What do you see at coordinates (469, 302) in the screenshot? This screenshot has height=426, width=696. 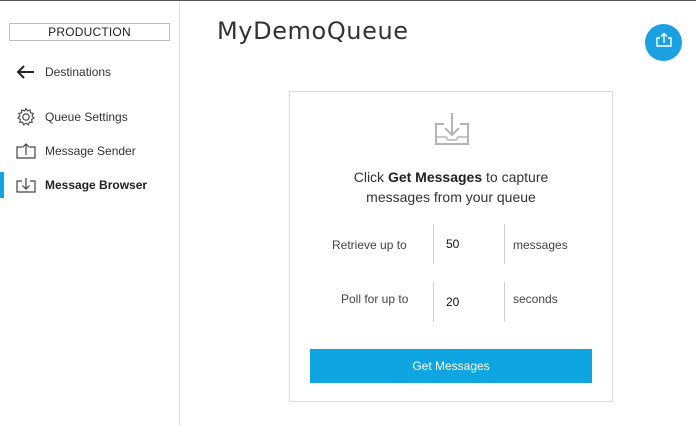 I see `poll-seconds-input` at bounding box center [469, 302].